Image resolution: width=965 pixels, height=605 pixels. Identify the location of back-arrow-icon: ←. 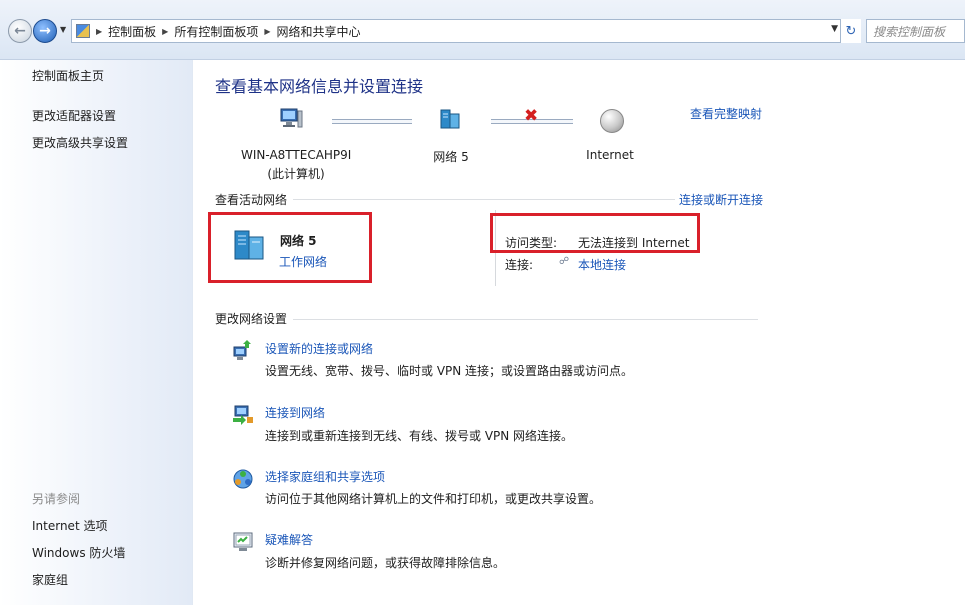
(20, 31).